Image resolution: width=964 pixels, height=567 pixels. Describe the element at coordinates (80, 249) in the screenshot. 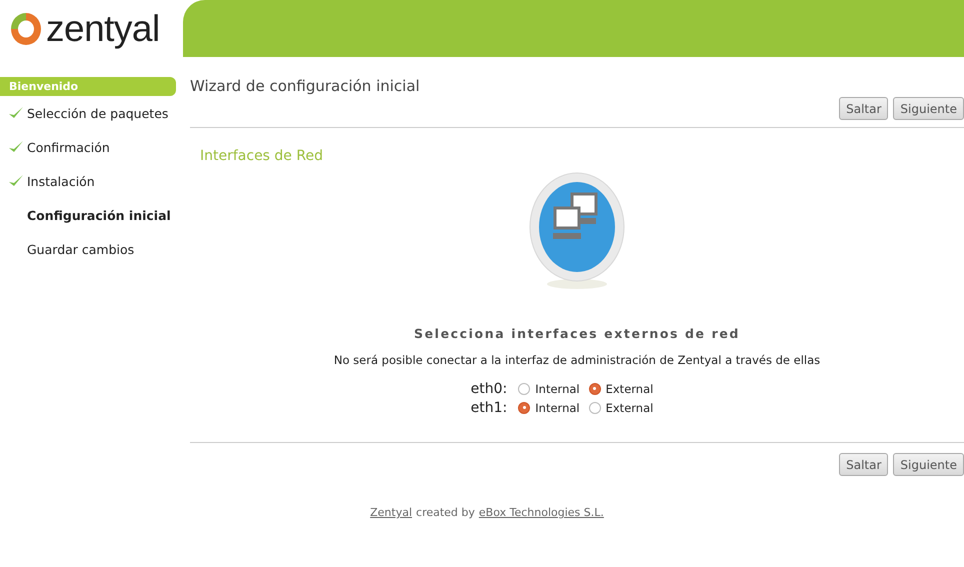

I see `step-label: Guardar cambios` at that location.